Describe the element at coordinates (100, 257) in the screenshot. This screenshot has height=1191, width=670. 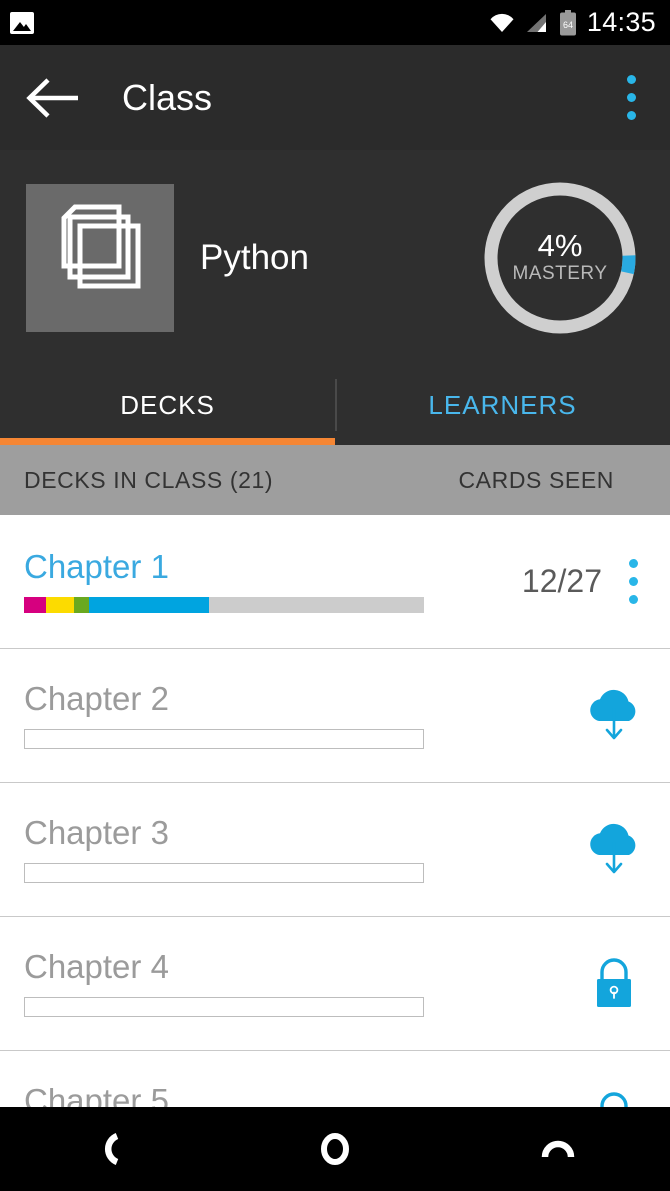
I see `stacked-cards-icon` at that location.